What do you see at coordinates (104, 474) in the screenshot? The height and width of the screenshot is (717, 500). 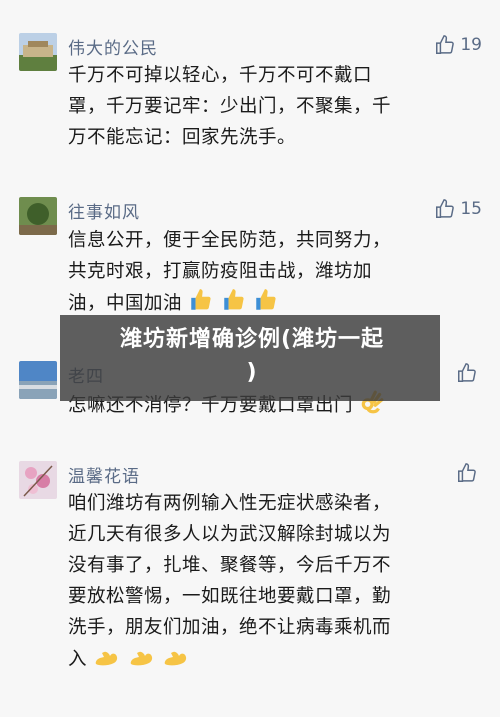 I see `commenter-name: 温馨花语` at bounding box center [104, 474].